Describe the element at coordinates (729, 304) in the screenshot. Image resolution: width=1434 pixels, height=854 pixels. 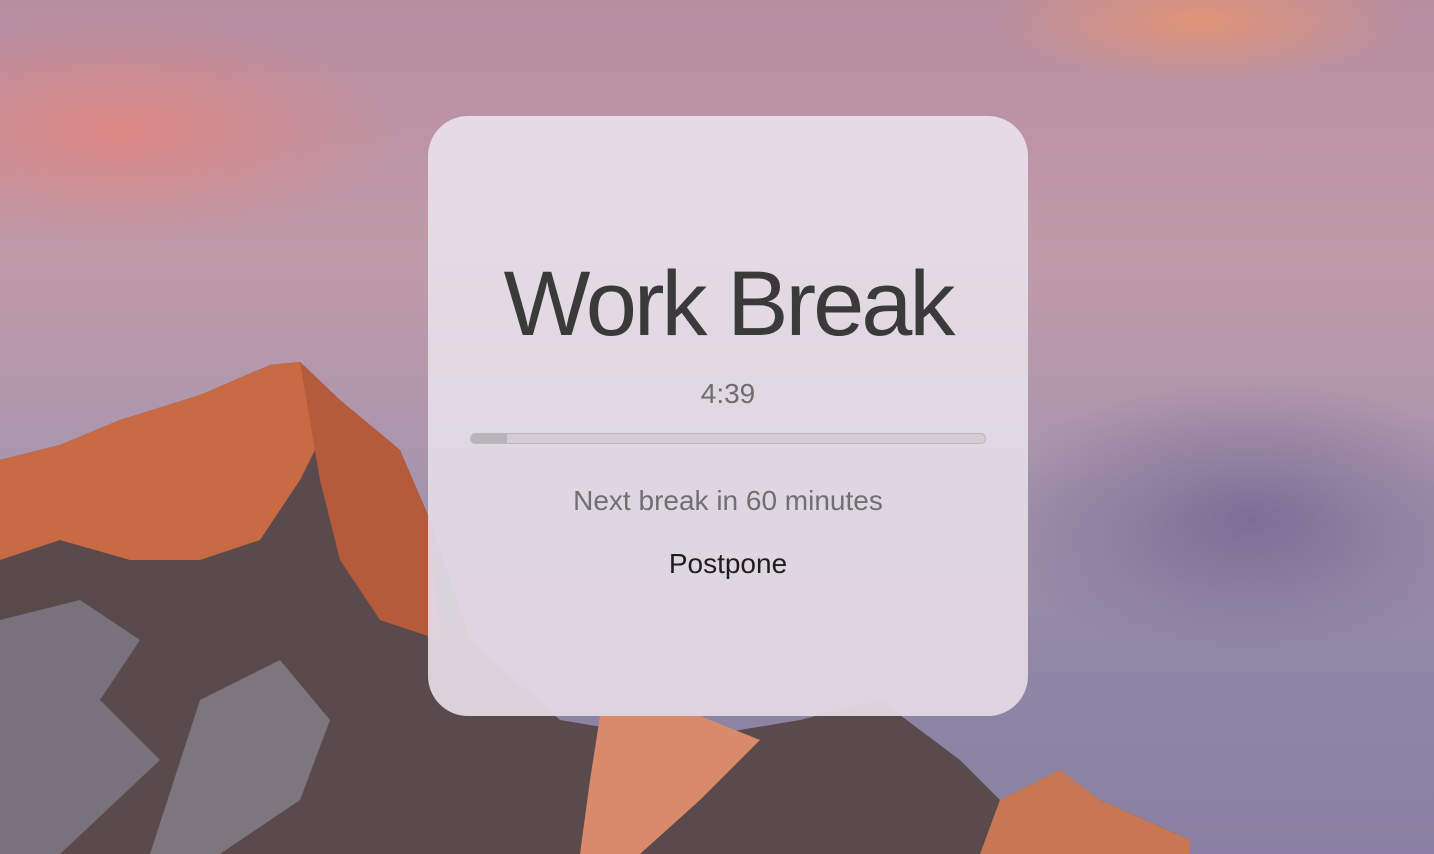
I see `break-title: Work Break` at that location.